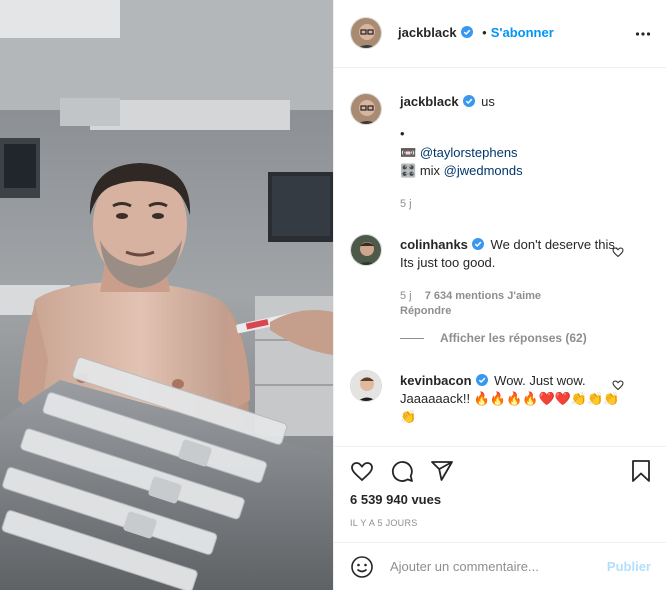 The width and height of the screenshot is (666, 590). I want to click on follow-button: S'abonner, so click(522, 32).